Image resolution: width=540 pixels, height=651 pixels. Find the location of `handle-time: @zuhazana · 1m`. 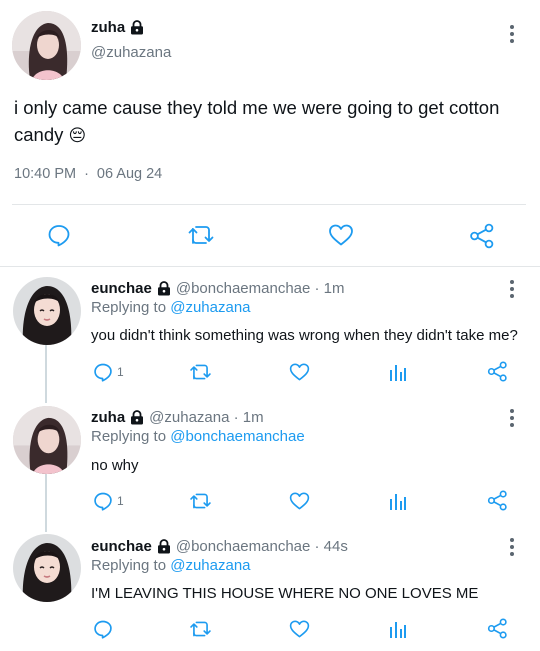

handle-time: @zuhazana · 1m is located at coordinates (206, 417).